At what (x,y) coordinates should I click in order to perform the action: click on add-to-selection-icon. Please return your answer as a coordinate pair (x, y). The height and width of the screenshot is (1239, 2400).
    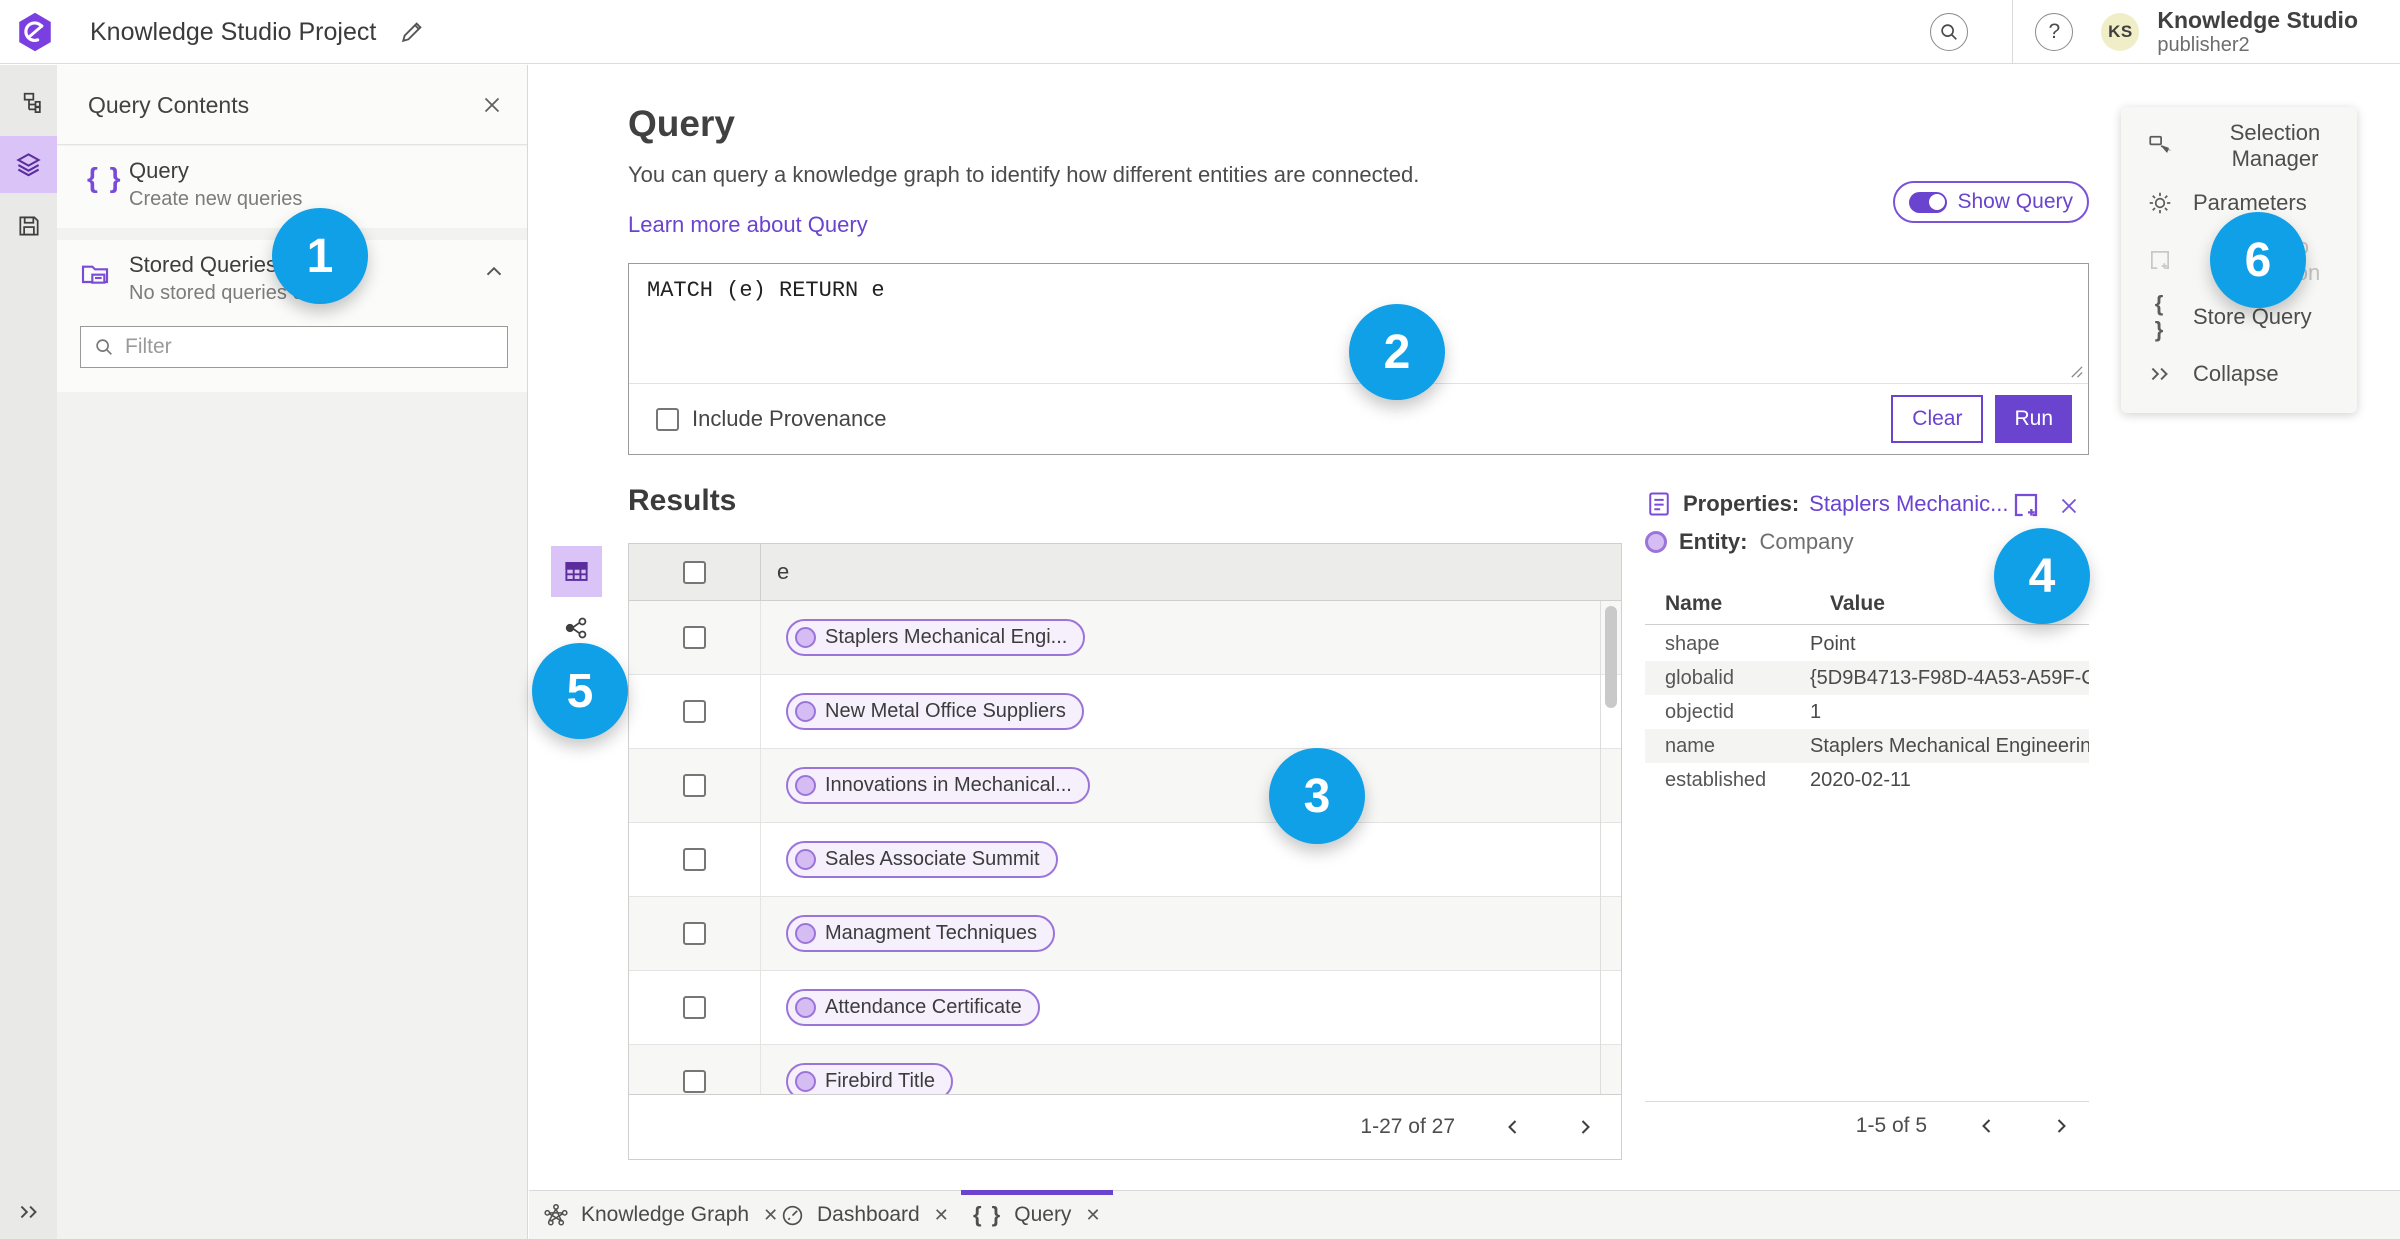
    Looking at the image, I should click on (2026, 505).